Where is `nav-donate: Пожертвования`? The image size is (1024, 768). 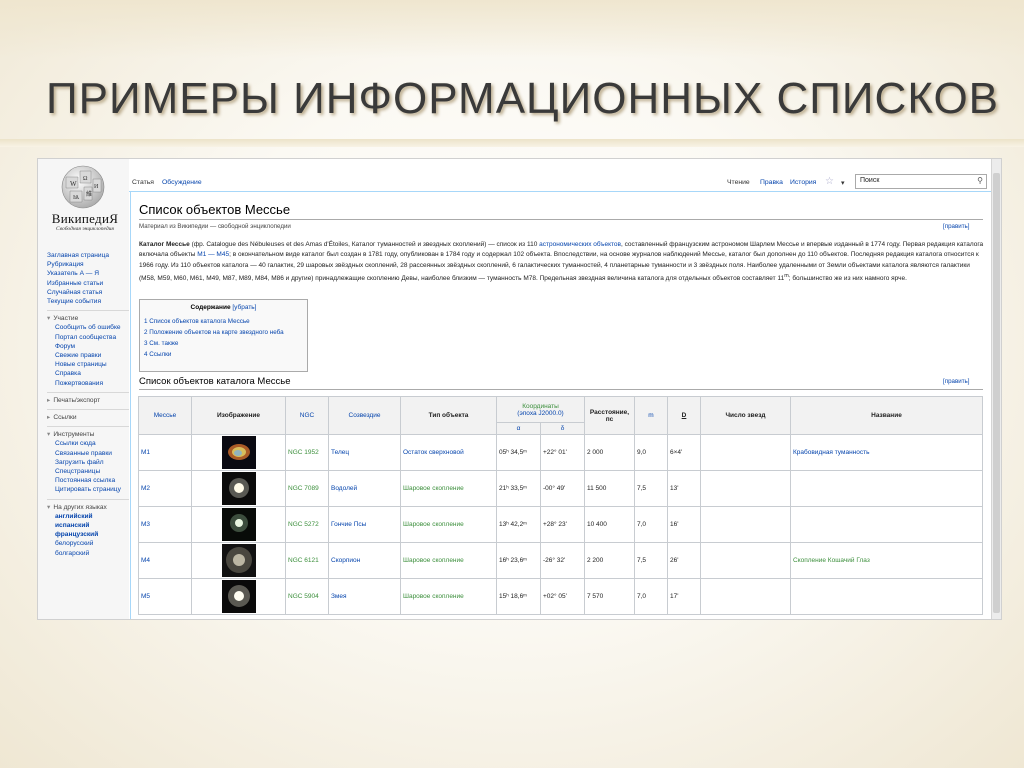 nav-donate: Пожертвования is located at coordinates (92, 383).